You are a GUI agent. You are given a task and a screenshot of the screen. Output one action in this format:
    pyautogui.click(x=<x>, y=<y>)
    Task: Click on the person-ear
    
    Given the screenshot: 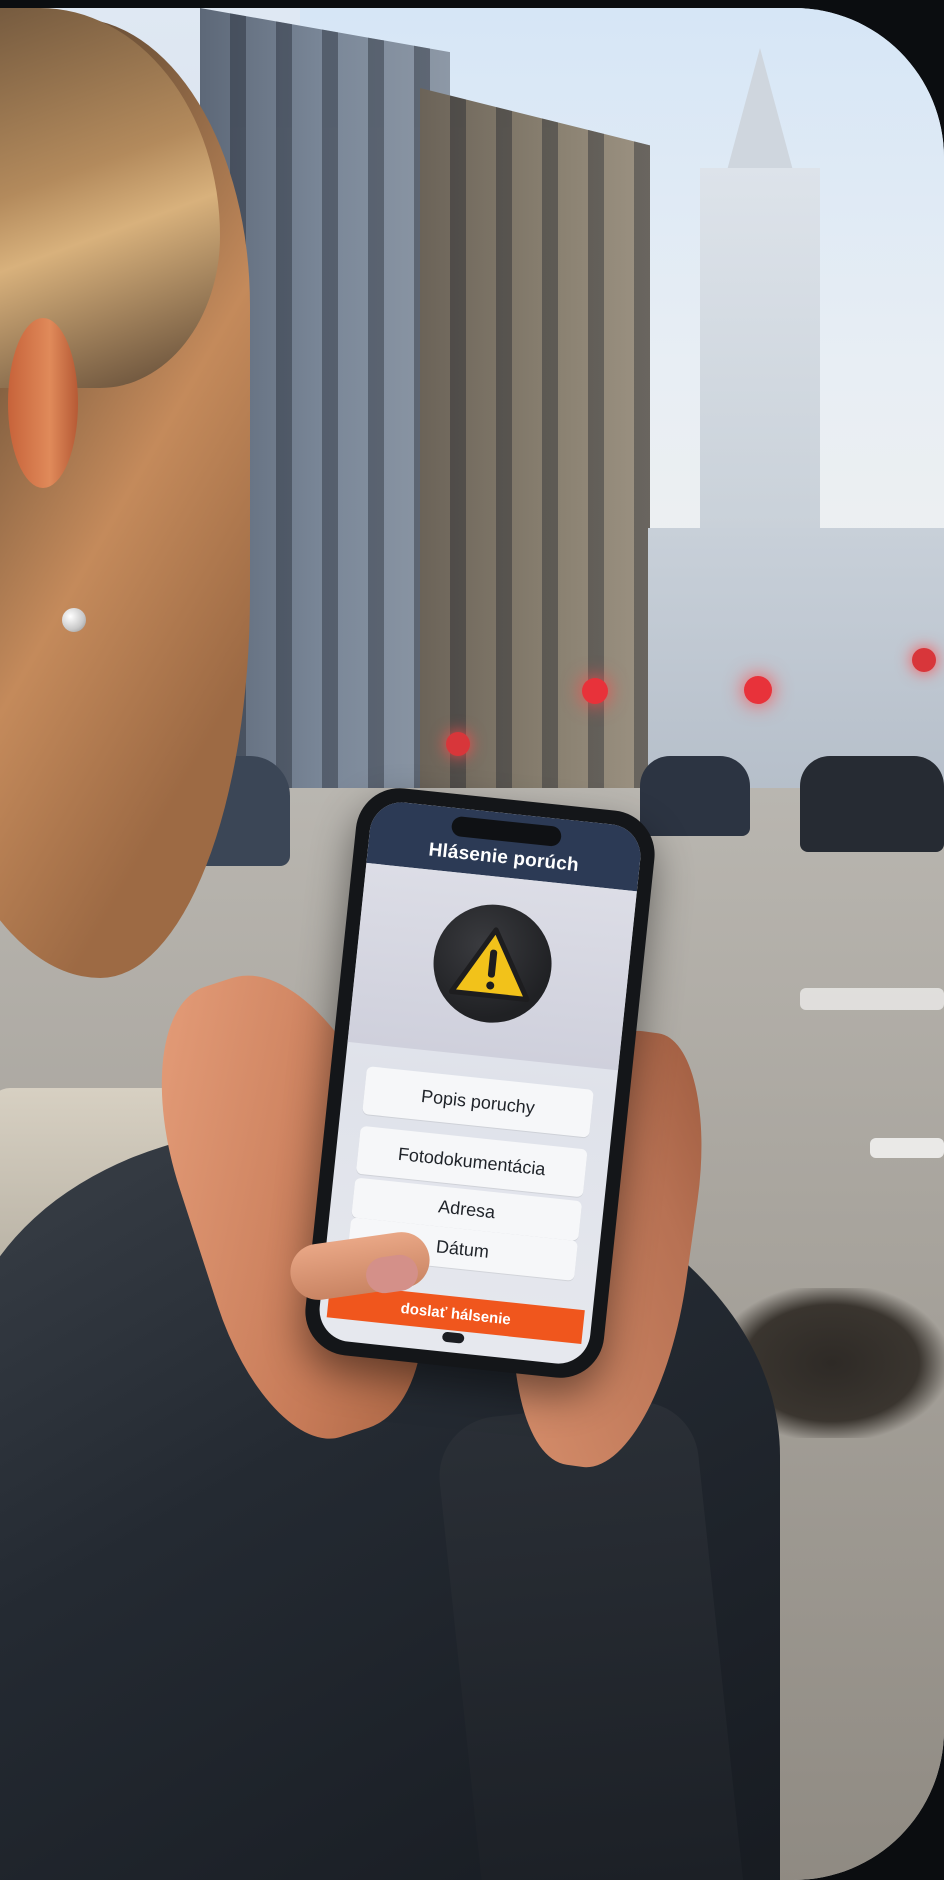 What is the action you would take?
    pyautogui.click(x=43, y=403)
    